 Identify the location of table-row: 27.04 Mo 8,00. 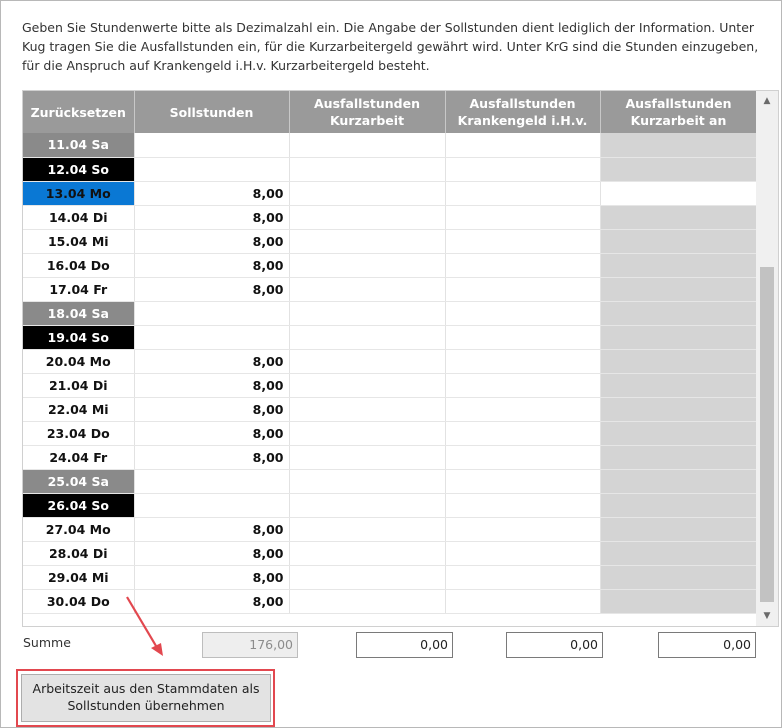
(390, 529).